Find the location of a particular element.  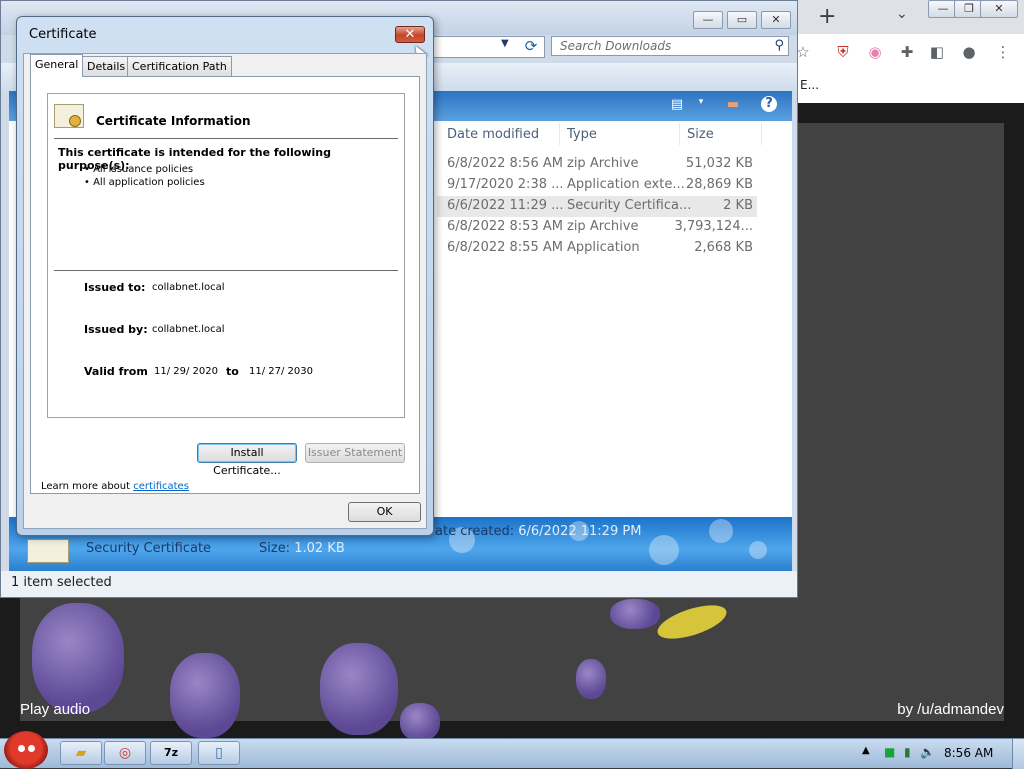

kebab-menu-icon: ⋮ is located at coordinates (1003, 52).